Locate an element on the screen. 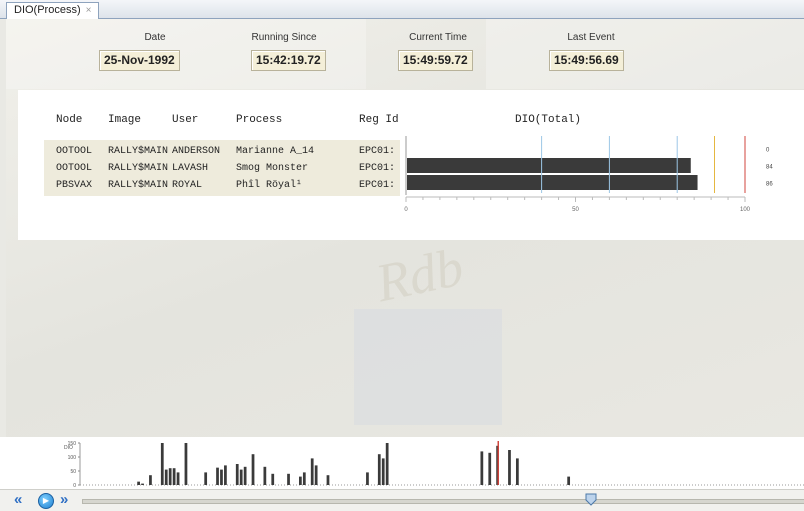  dio-total-bar-chart: 0 84 86 0 50 100 is located at coordinates (588, 174).